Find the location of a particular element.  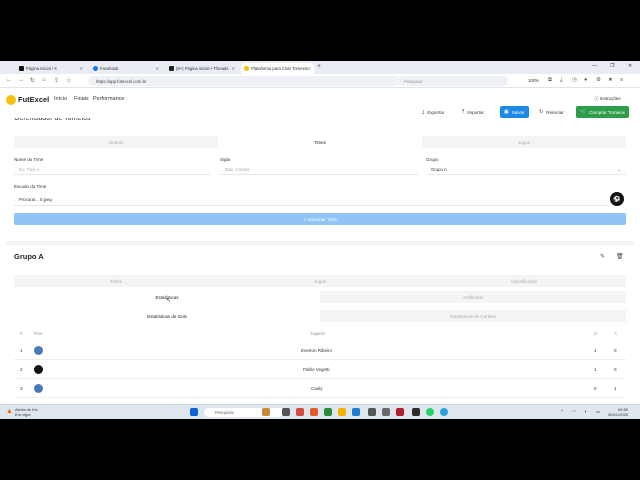

back-icon: ← is located at coordinates (9, 80).